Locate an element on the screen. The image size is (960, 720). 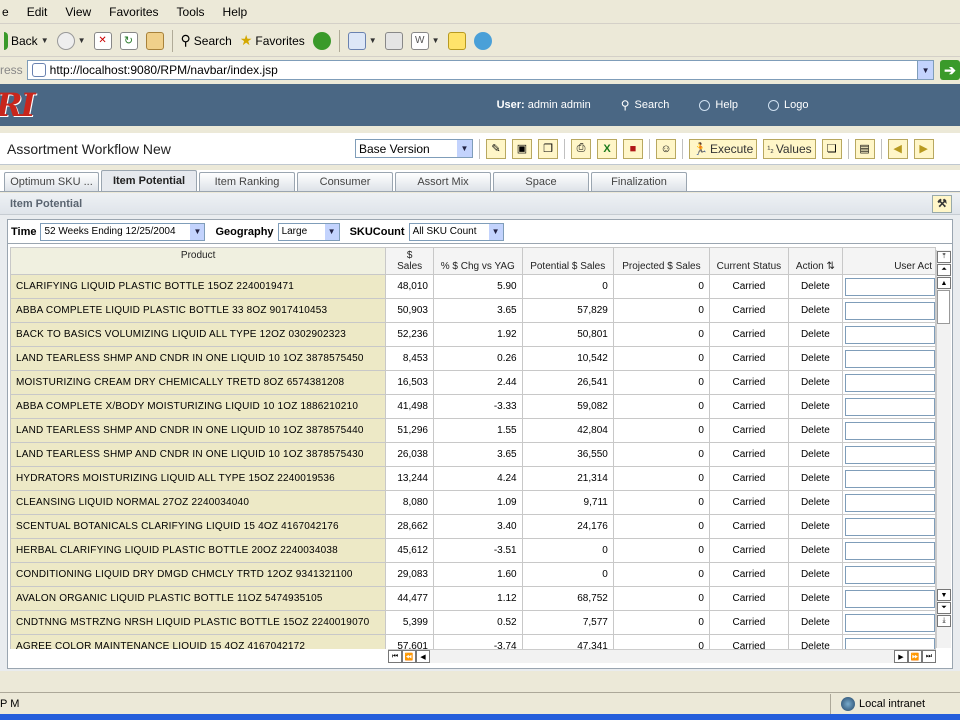
save-as-button: ❐ is located at coordinates (548, 148).